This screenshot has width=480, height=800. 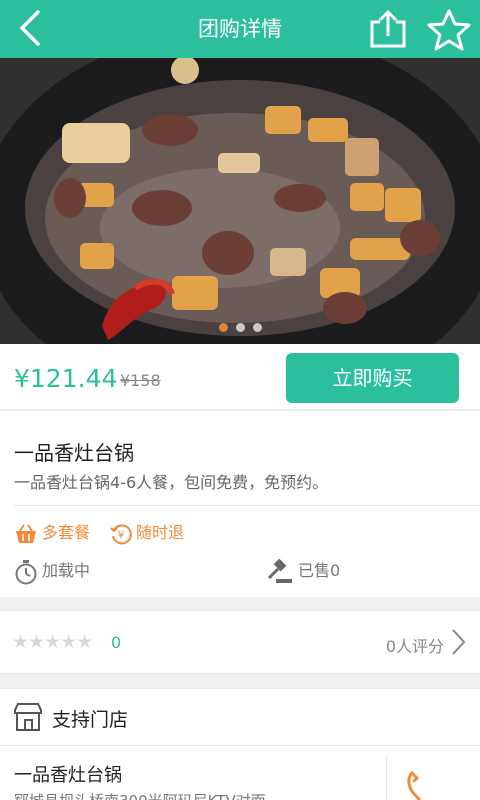 What do you see at coordinates (74, 453) in the screenshot?
I see `deal-name: 一品香灶台锅` at bounding box center [74, 453].